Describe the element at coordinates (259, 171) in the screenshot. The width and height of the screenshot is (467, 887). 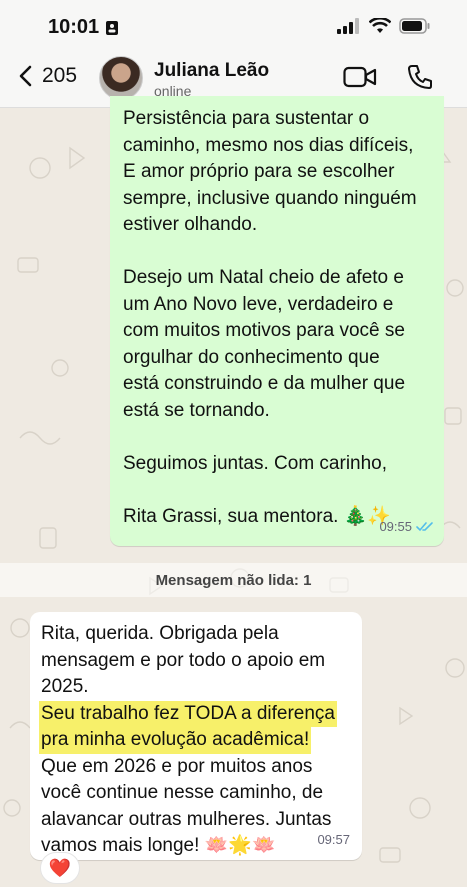
I see `outgoing-message-line: E amor próprio para se escolher` at that location.